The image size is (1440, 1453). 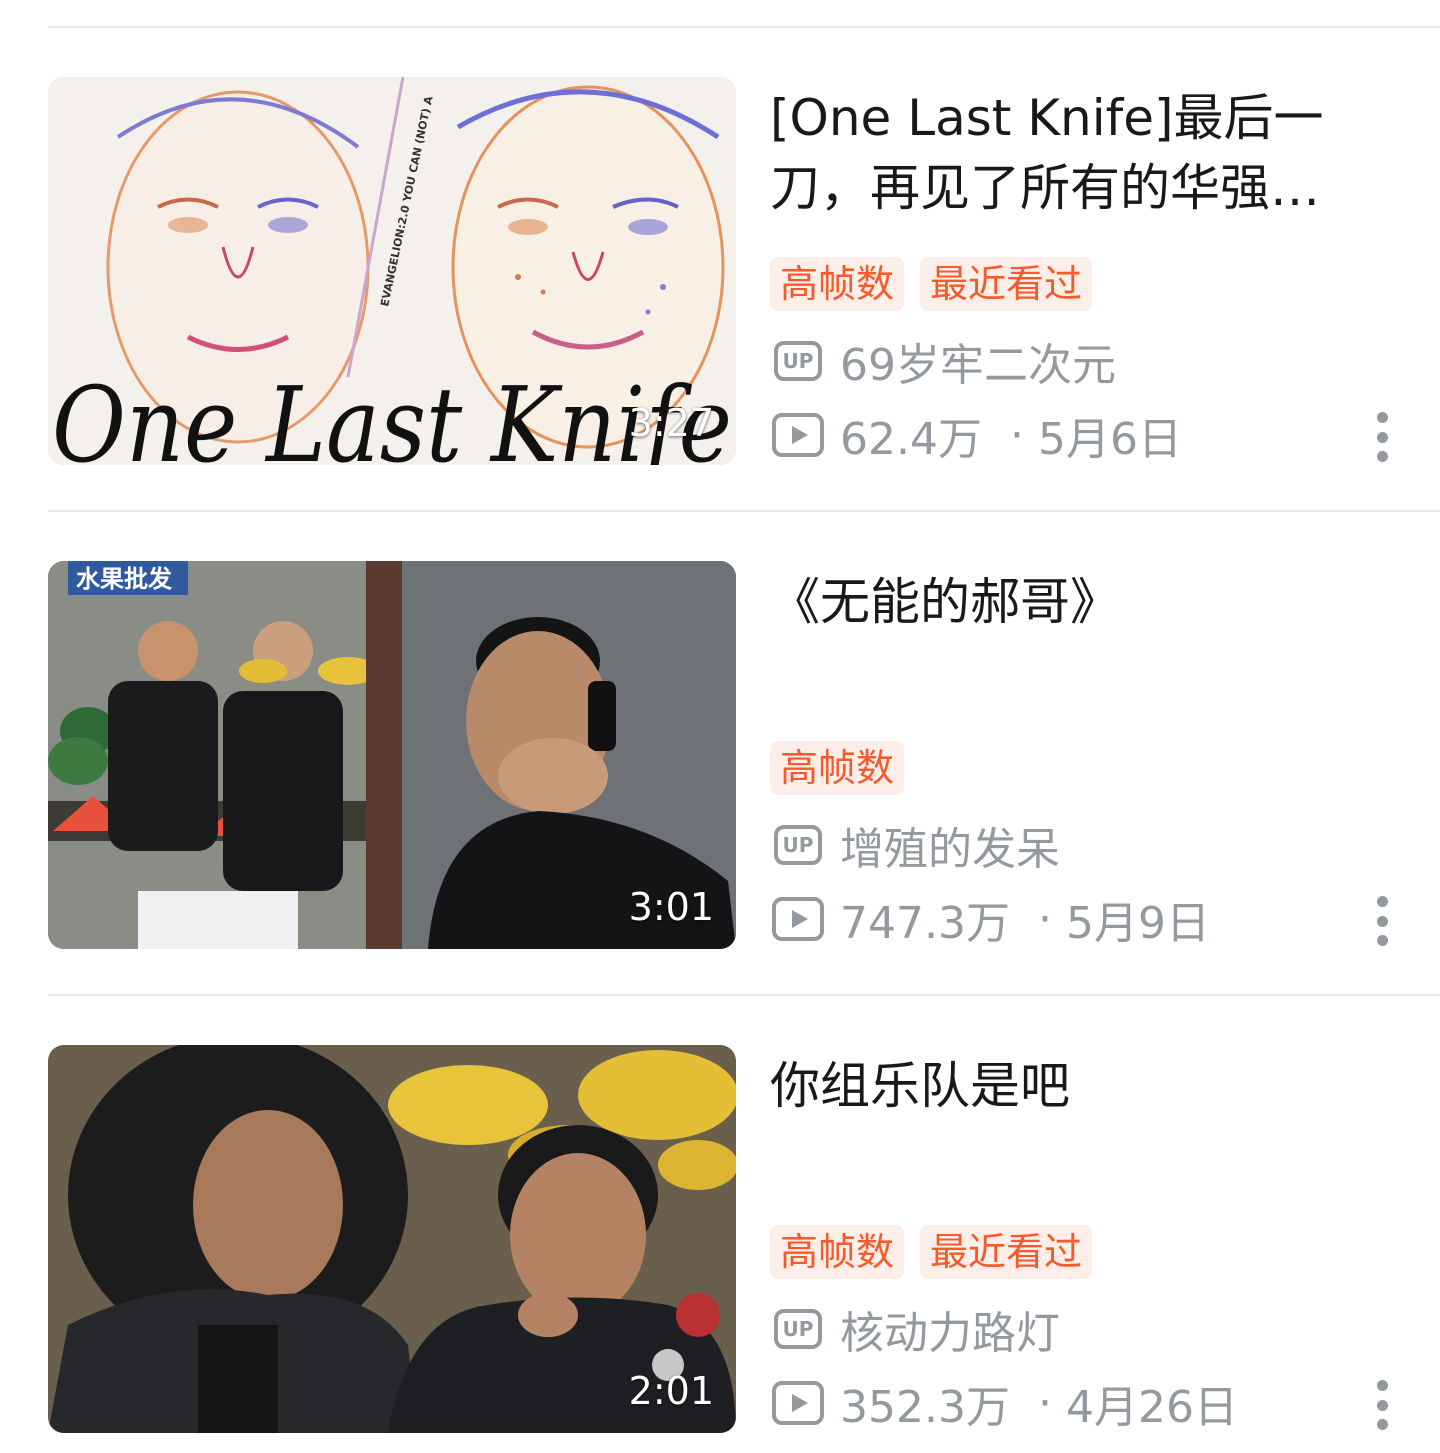 What do you see at coordinates (392, 1239) in the screenshot?
I see `video-thumbnail: 2:01` at bounding box center [392, 1239].